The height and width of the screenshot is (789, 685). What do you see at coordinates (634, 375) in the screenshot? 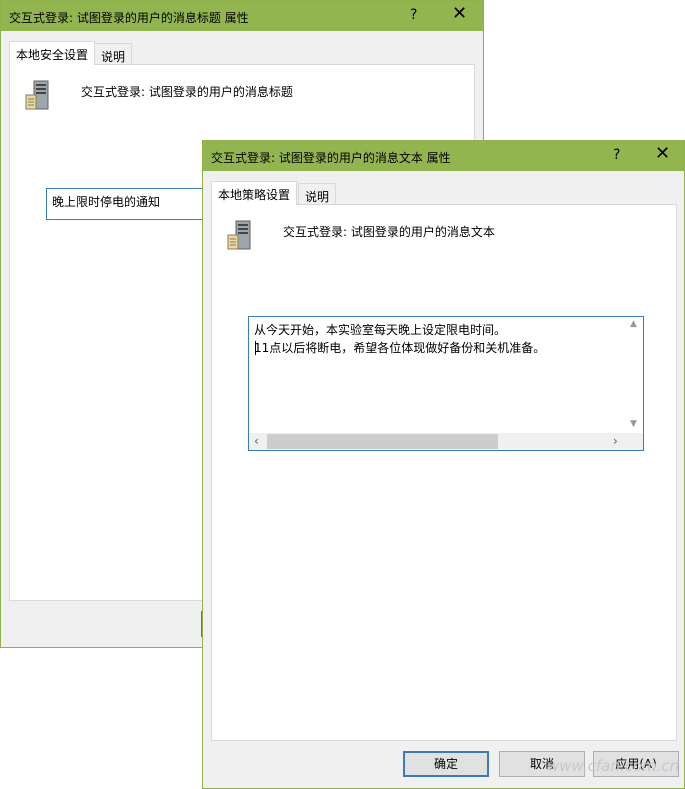
I see `vertical-scrollbar: ▲ ▼` at bounding box center [634, 375].